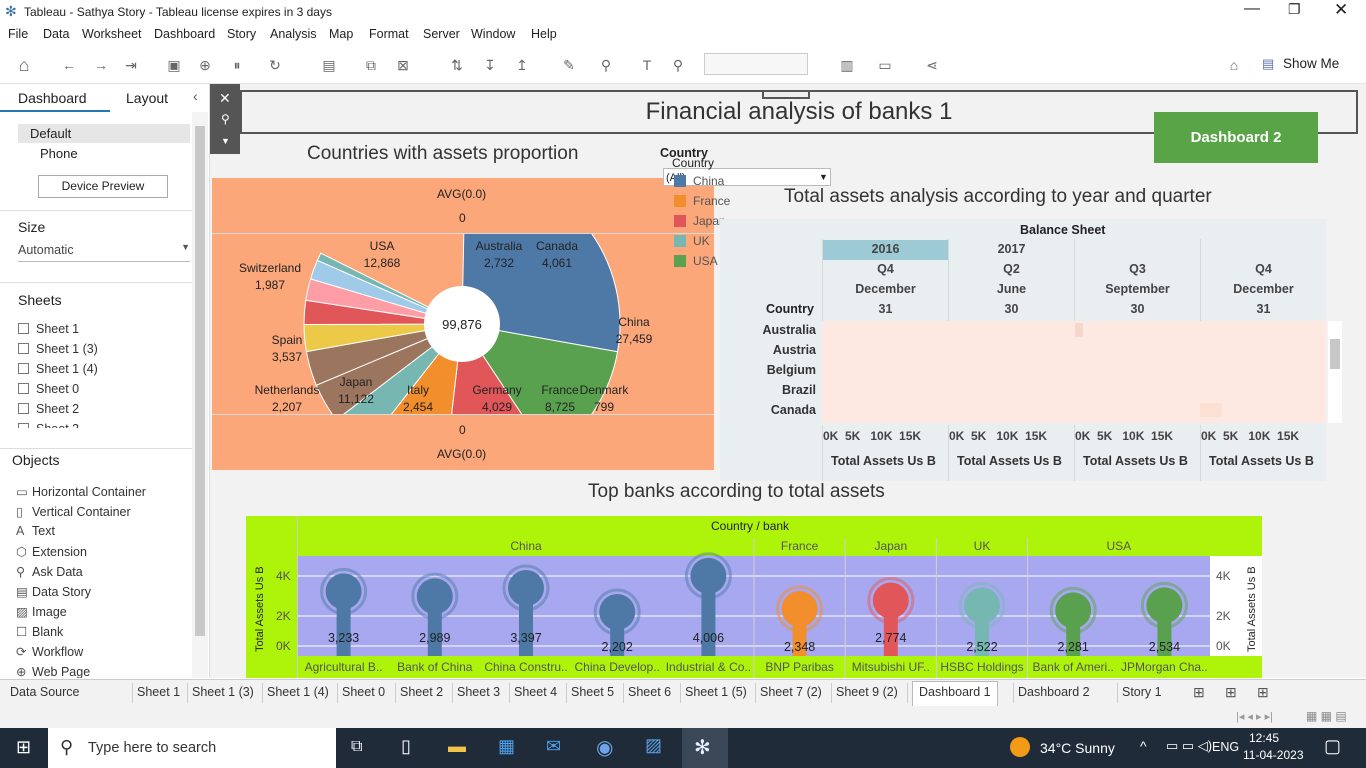  I want to click on object-item: ☐ Blank, so click(39, 631).